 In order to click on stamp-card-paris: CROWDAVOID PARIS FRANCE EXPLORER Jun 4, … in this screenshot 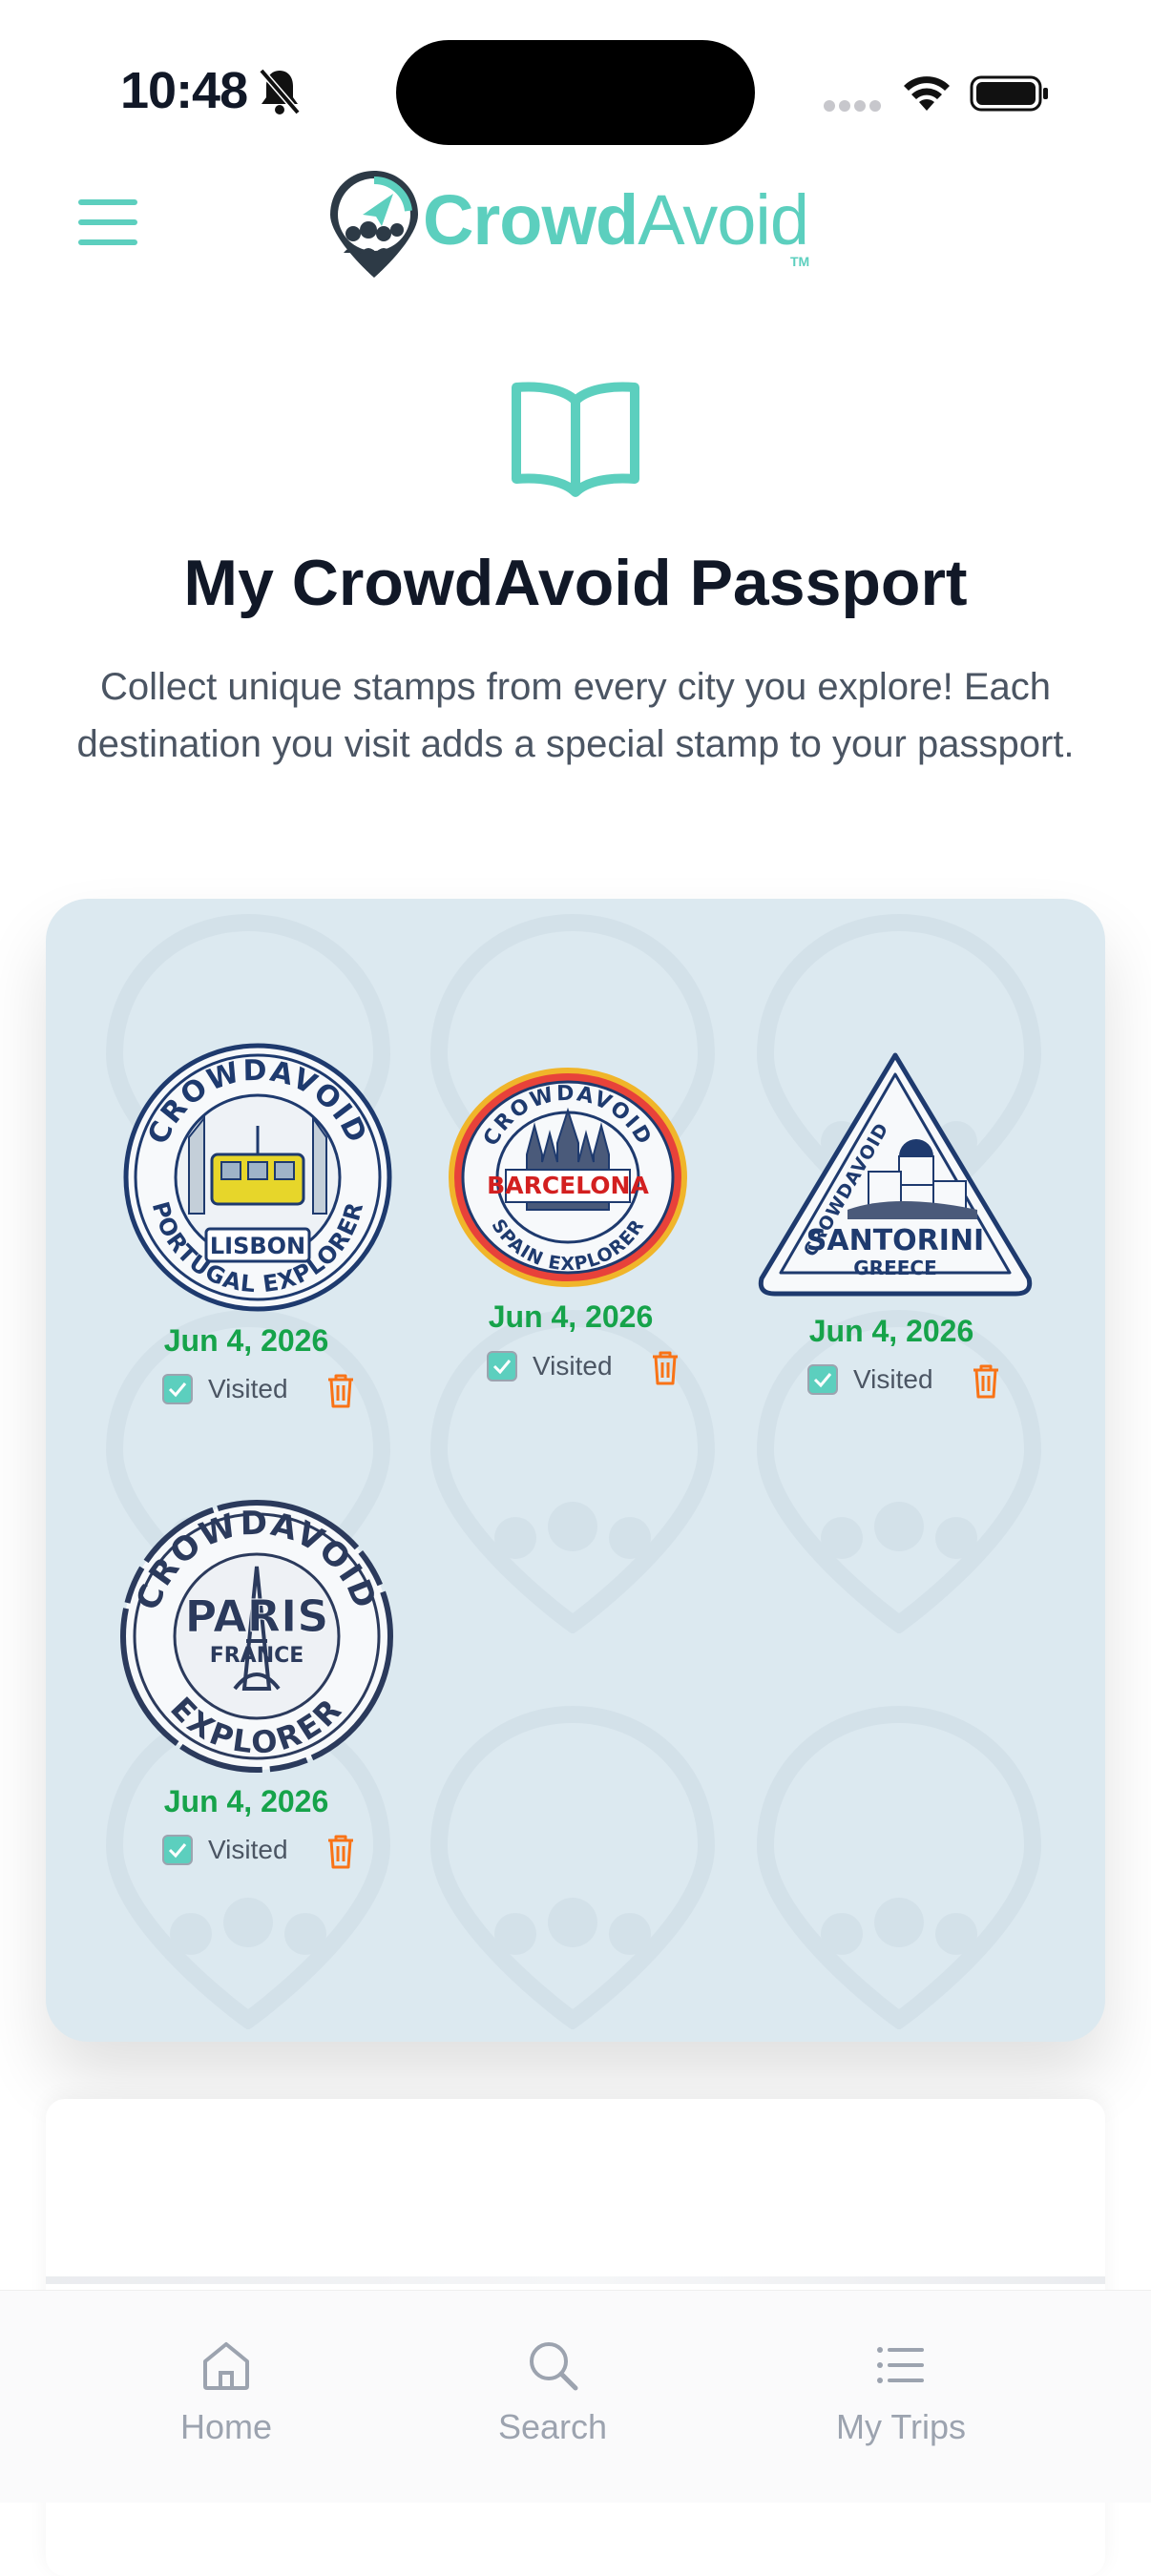, I will do `click(246, 1683)`.